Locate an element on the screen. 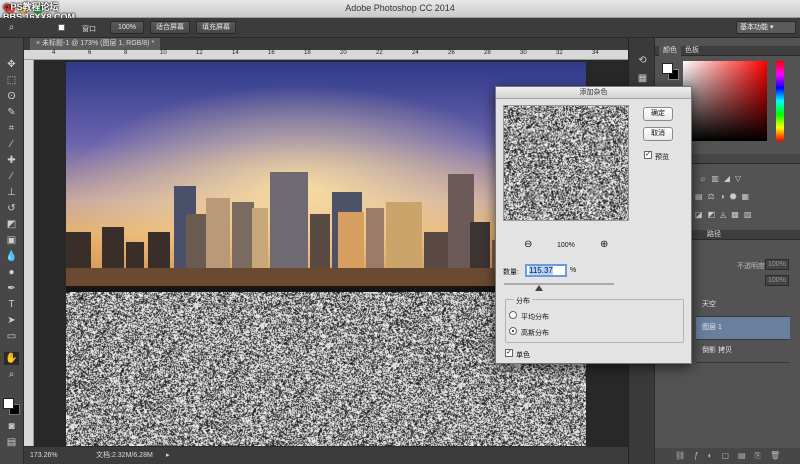  fill-screen-button: 填充屏幕 is located at coordinates (216, 27).